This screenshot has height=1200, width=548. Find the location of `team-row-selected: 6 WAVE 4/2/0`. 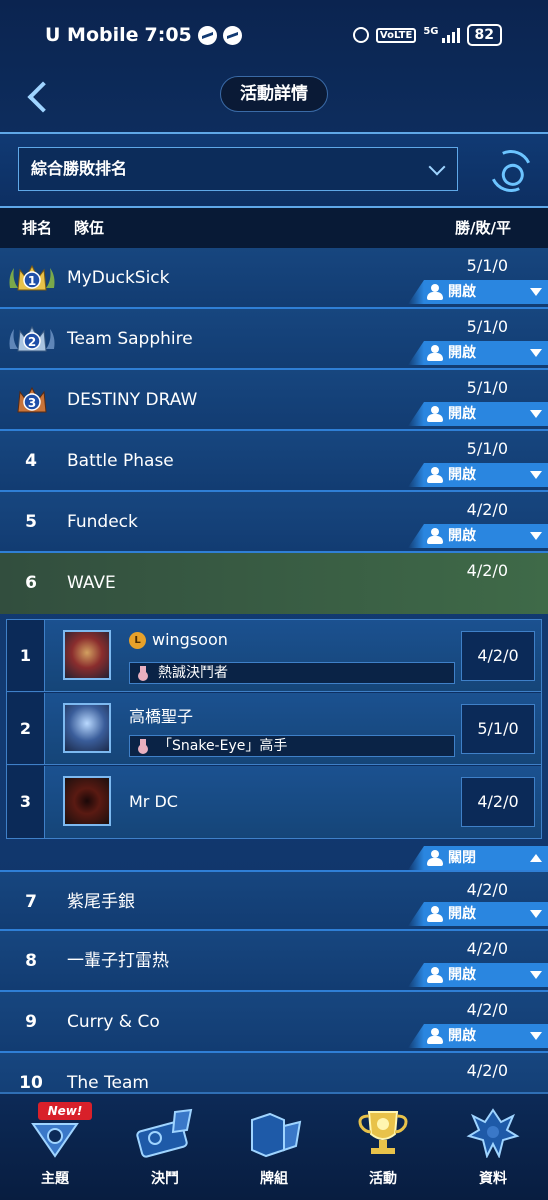

team-row-selected: 6 WAVE 4/2/0 is located at coordinates (274, 583).